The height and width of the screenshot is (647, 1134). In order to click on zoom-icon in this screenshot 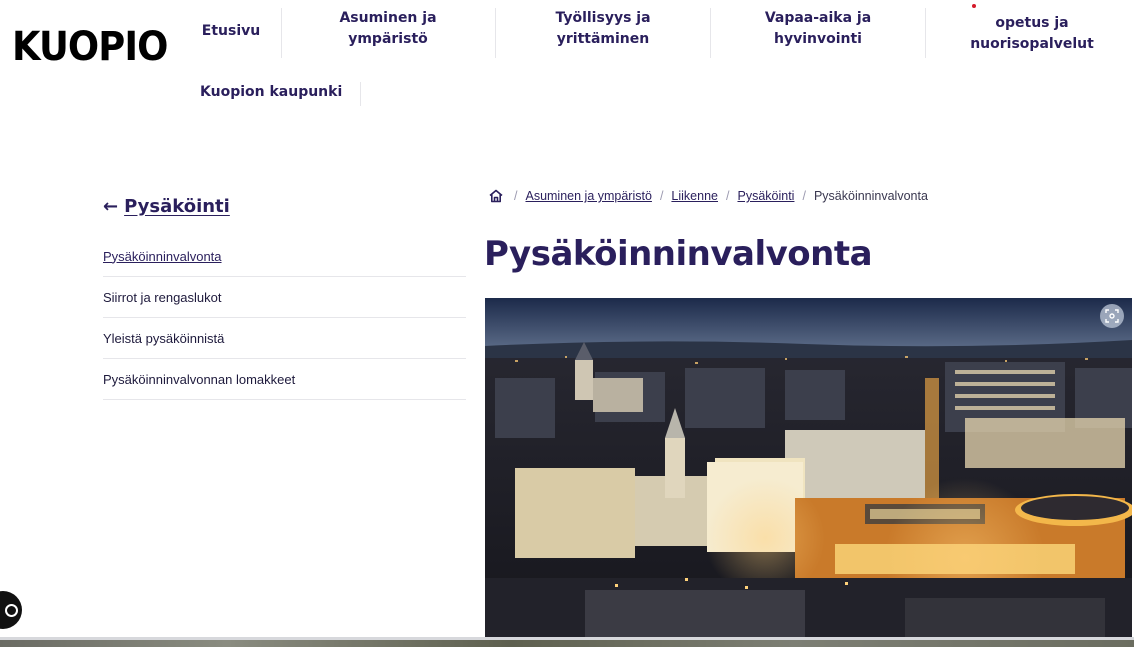, I will do `click(1112, 316)`.